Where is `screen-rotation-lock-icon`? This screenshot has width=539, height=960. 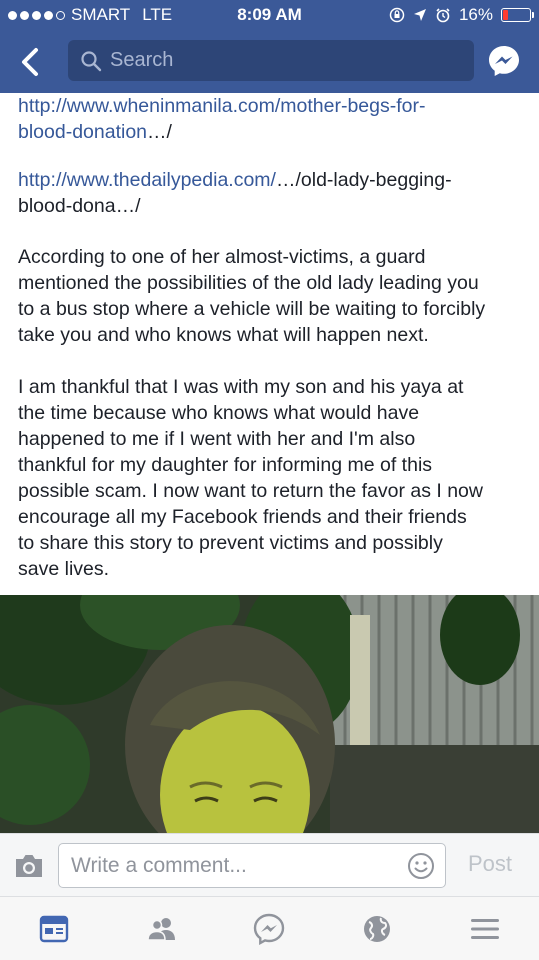
screen-rotation-lock-icon is located at coordinates (397, 15).